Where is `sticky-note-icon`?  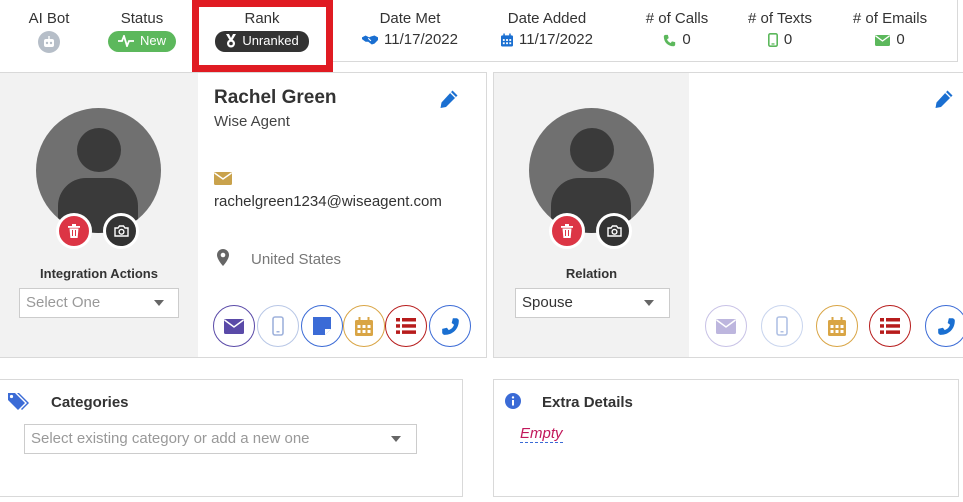 sticky-note-icon is located at coordinates (322, 326).